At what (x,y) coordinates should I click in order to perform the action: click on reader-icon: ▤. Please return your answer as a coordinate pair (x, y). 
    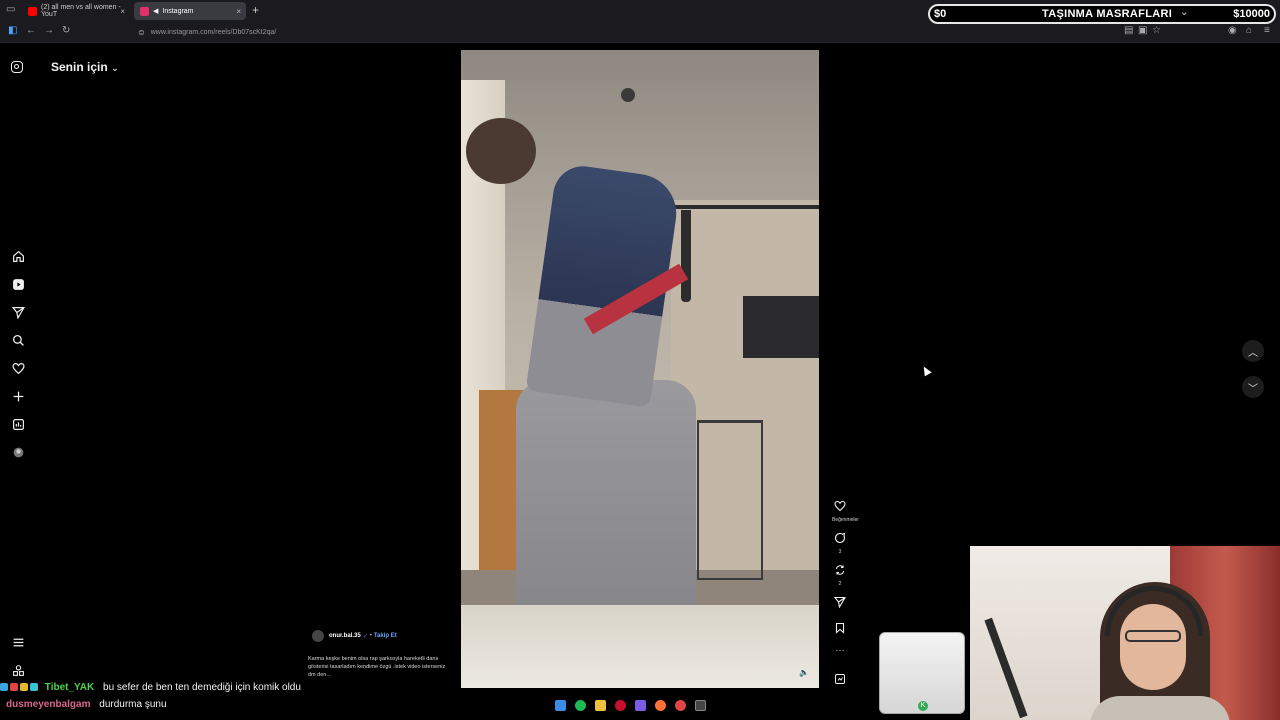
    Looking at the image, I should click on (1128, 30).